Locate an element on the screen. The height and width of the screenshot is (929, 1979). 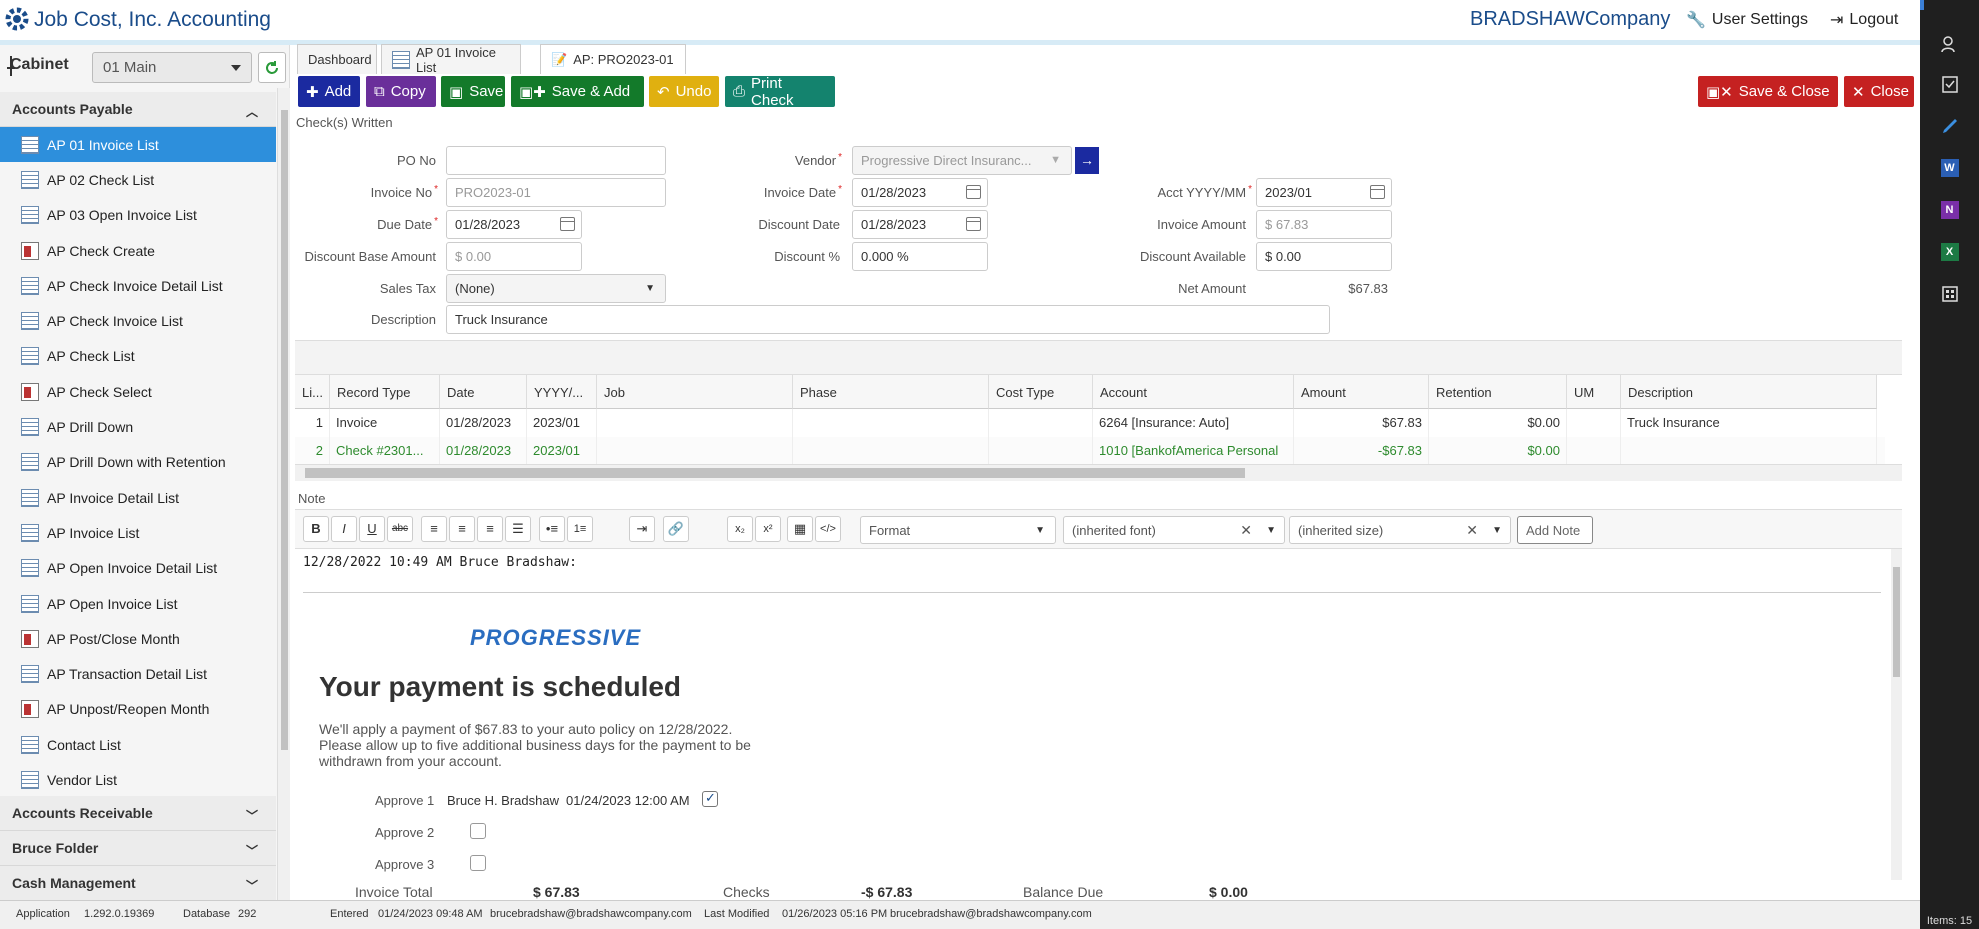
group-accounts-receivable: Accounts Receivable ﹀ is located at coordinates (138, 813).